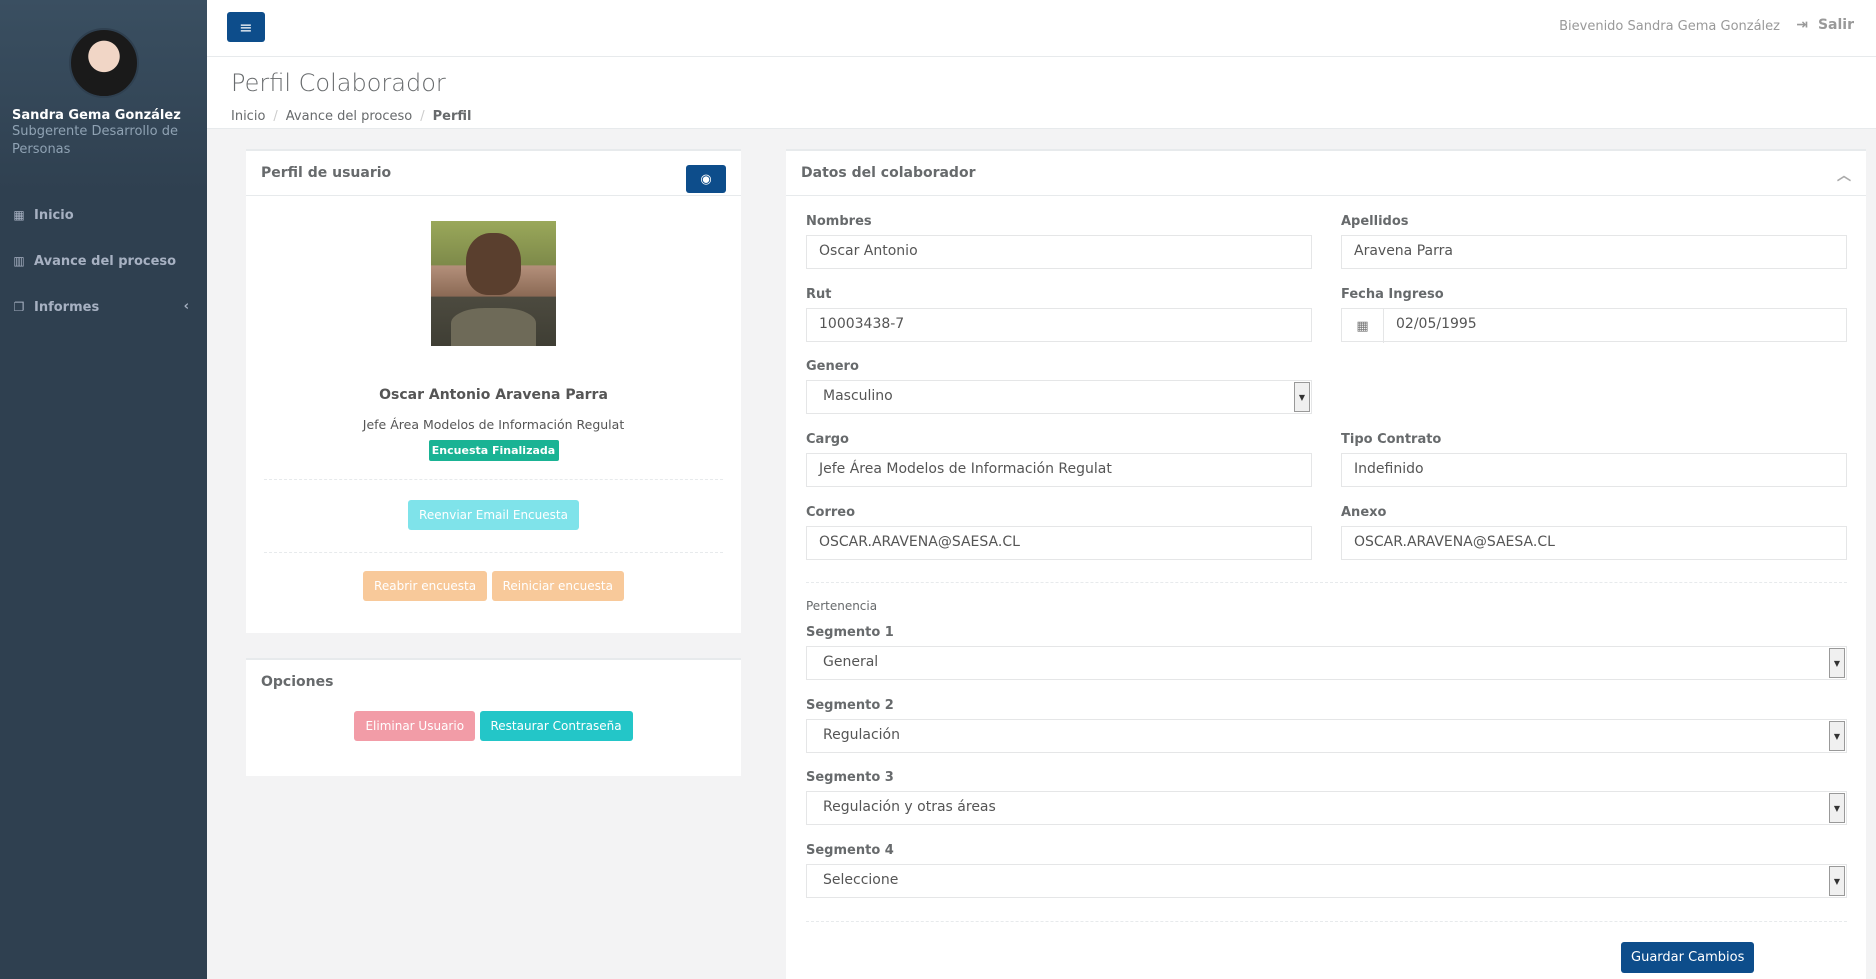  What do you see at coordinates (19, 261) in the screenshot?
I see `bar-chart-icon: ▥` at bounding box center [19, 261].